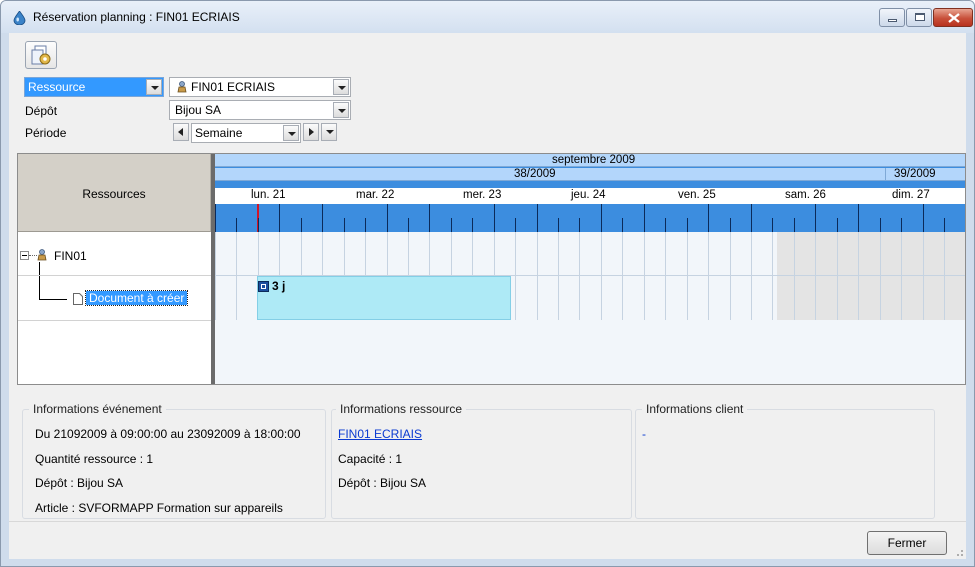 Image resolution: width=975 pixels, height=567 pixels. I want to click on toolbar-action-button, so click(41, 55).